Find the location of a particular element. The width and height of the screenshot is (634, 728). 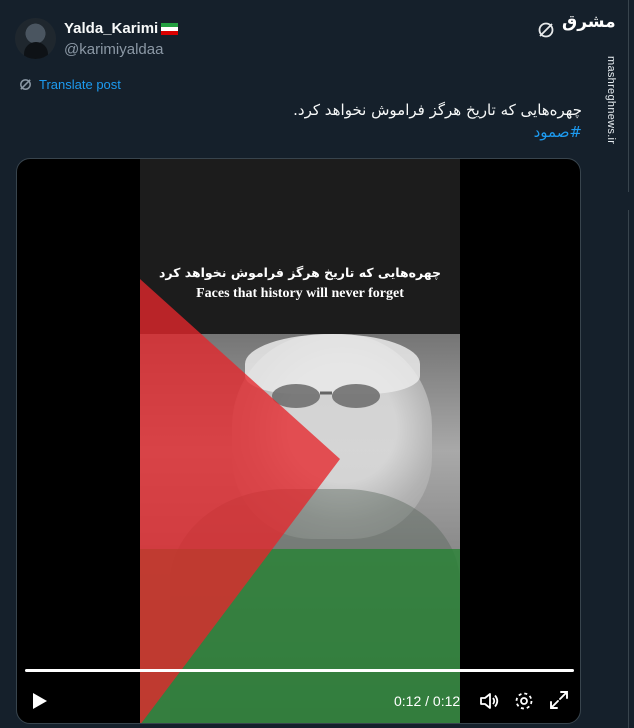

hashtag-link: #صمود is located at coordinates (558, 132).